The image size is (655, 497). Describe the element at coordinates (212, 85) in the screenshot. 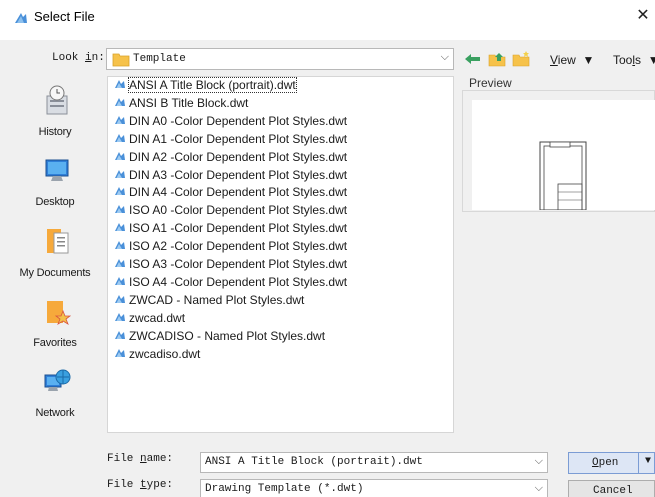

I see `file-name-text: ANSI A Title Block (portrait).dwt` at that location.